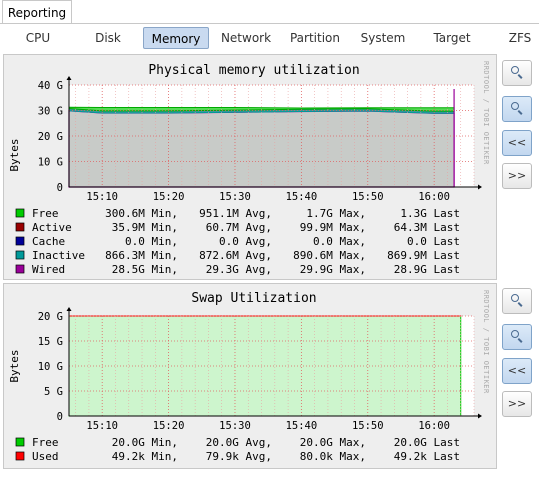 The width and height of the screenshot is (539, 492). Describe the element at coordinates (423, 255) in the screenshot. I see `legend-last: 869.9M Last` at that location.